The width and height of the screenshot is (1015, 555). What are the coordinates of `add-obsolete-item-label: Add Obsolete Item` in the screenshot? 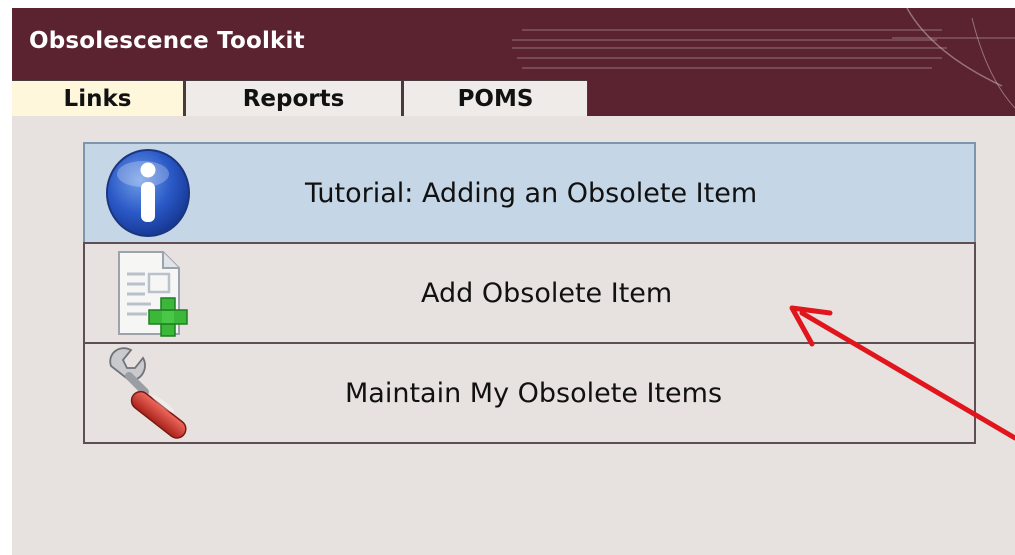 It's located at (547, 293).